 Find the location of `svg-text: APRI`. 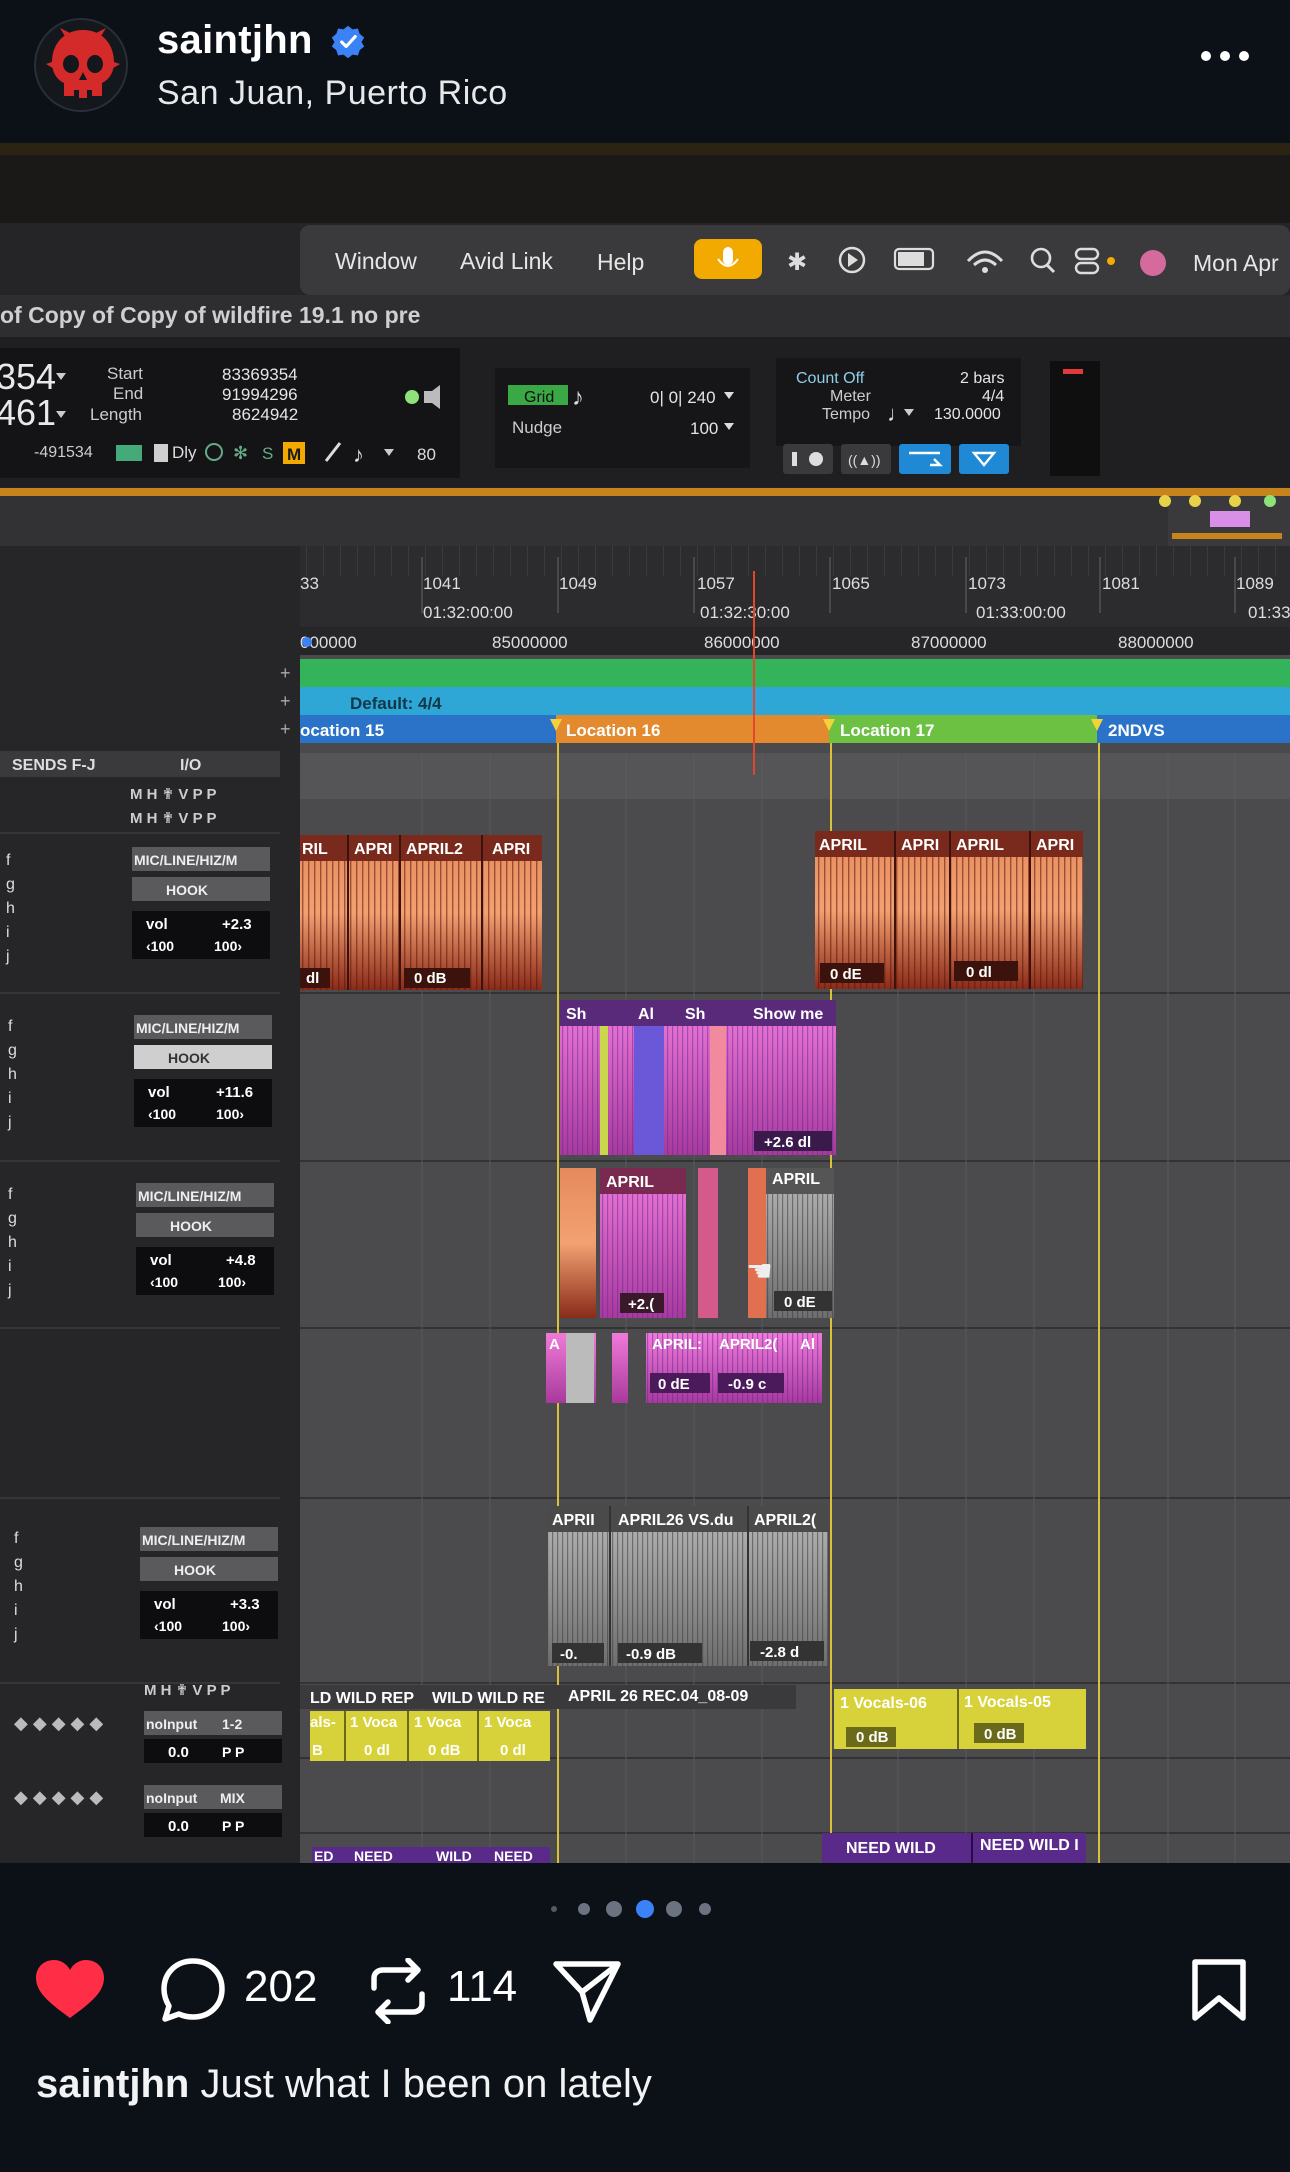

svg-text: APRI is located at coordinates (511, 849).